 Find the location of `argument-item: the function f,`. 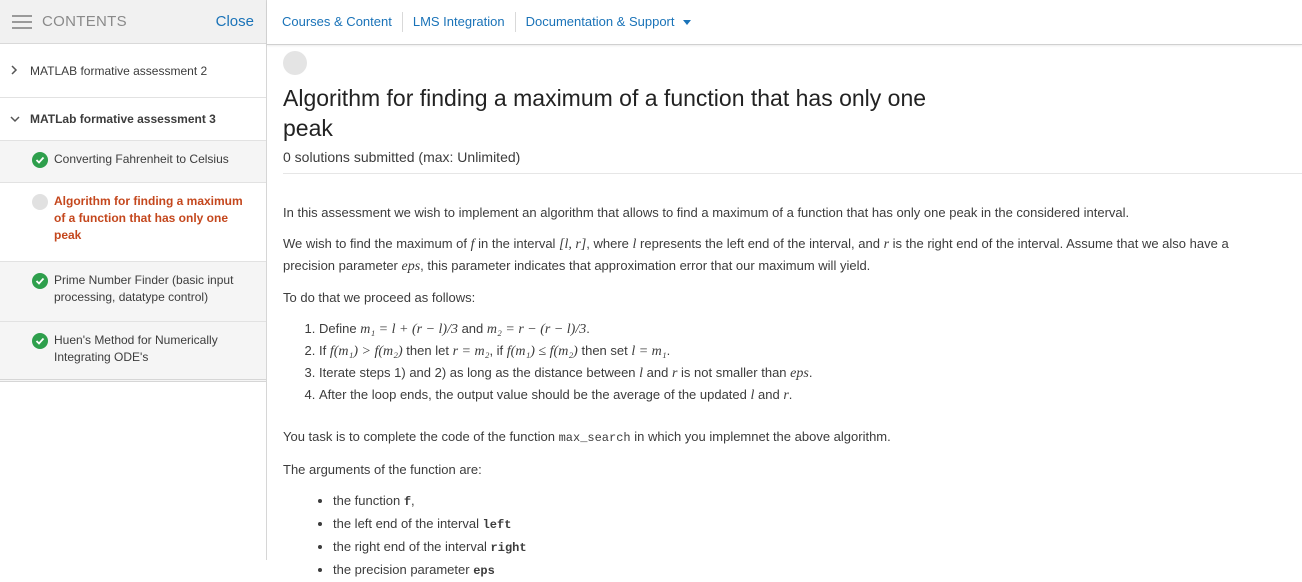

argument-item: the function f, is located at coordinates (808, 501).